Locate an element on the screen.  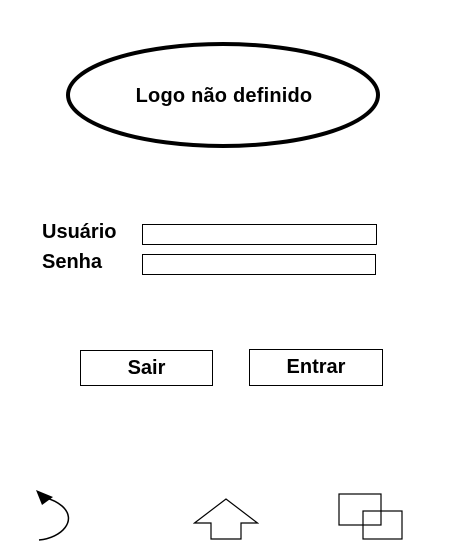
password-input is located at coordinates (259, 264).